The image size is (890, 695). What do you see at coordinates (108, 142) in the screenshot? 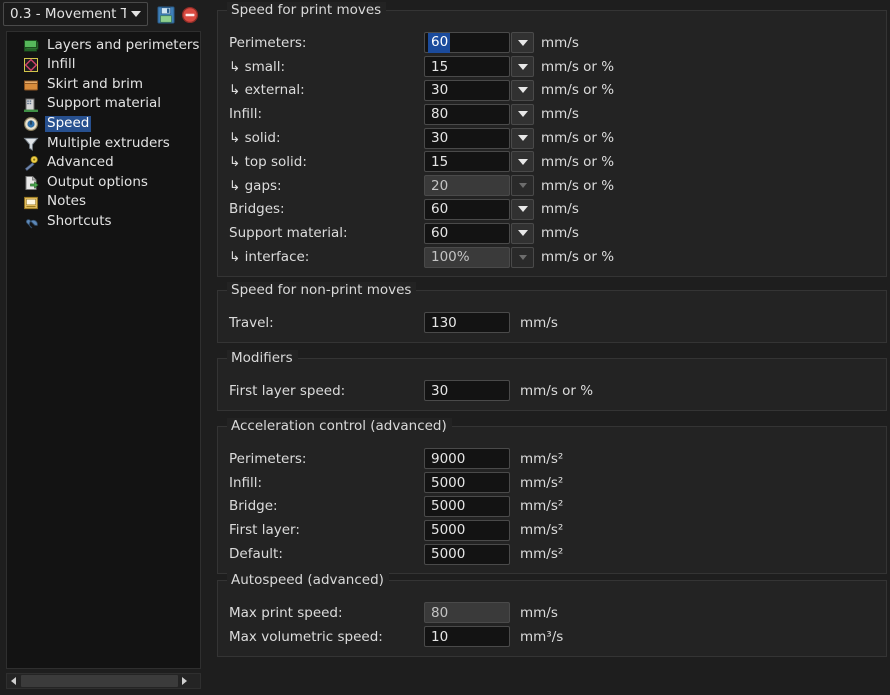
I see `sidebar-item-label: Multiple extruders` at bounding box center [108, 142].